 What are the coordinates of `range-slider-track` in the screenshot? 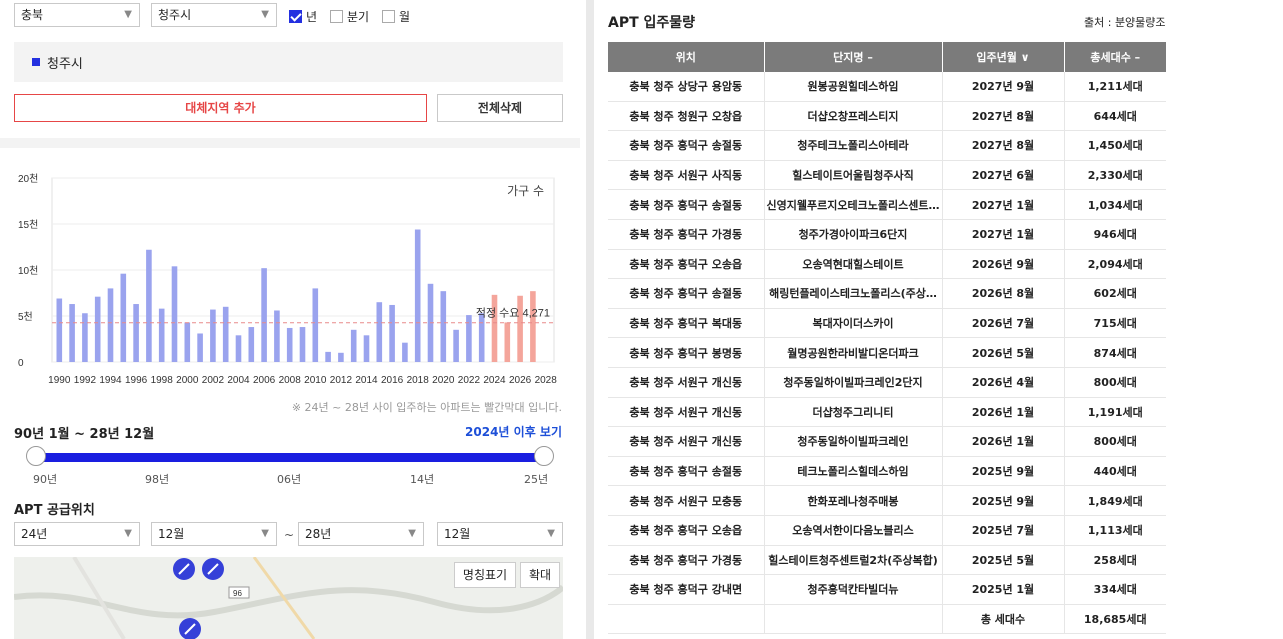 It's located at (290, 457).